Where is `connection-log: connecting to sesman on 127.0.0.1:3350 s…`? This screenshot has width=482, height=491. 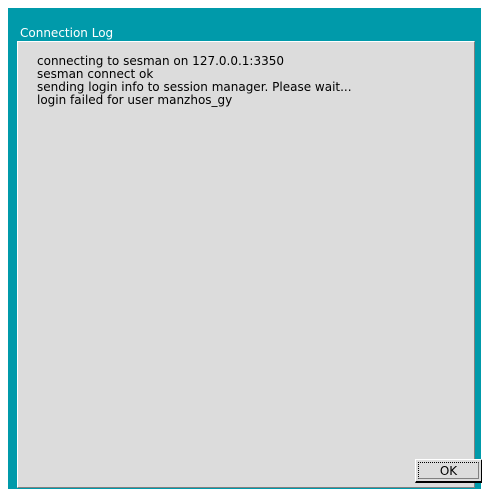 connection-log: connecting to sesman on 127.0.0.1:3350 s… is located at coordinates (194, 81).